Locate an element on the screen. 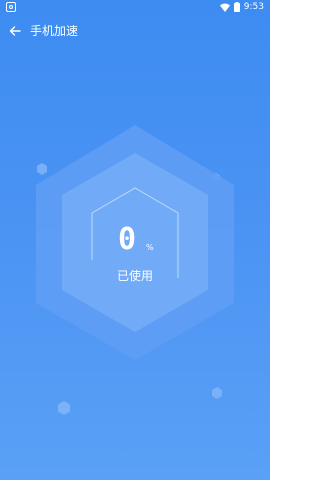  usage-percent-unit: % is located at coordinates (150, 247).